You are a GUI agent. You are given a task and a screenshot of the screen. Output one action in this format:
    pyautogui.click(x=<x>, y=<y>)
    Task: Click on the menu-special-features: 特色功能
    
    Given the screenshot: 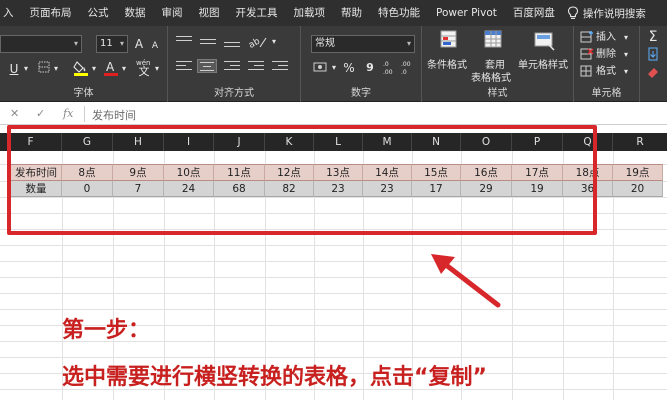 What is the action you would take?
    pyautogui.click(x=399, y=13)
    